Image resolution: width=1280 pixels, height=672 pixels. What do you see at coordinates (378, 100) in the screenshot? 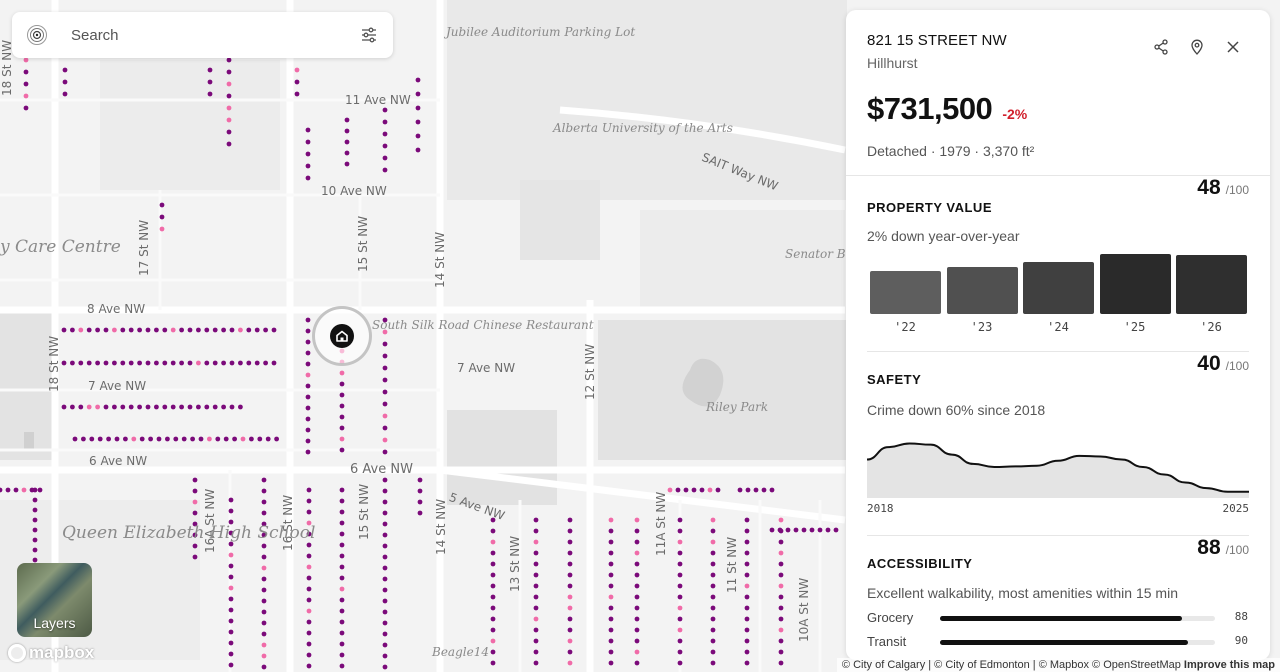
I see `street-label: 11 Ave NW` at bounding box center [378, 100].